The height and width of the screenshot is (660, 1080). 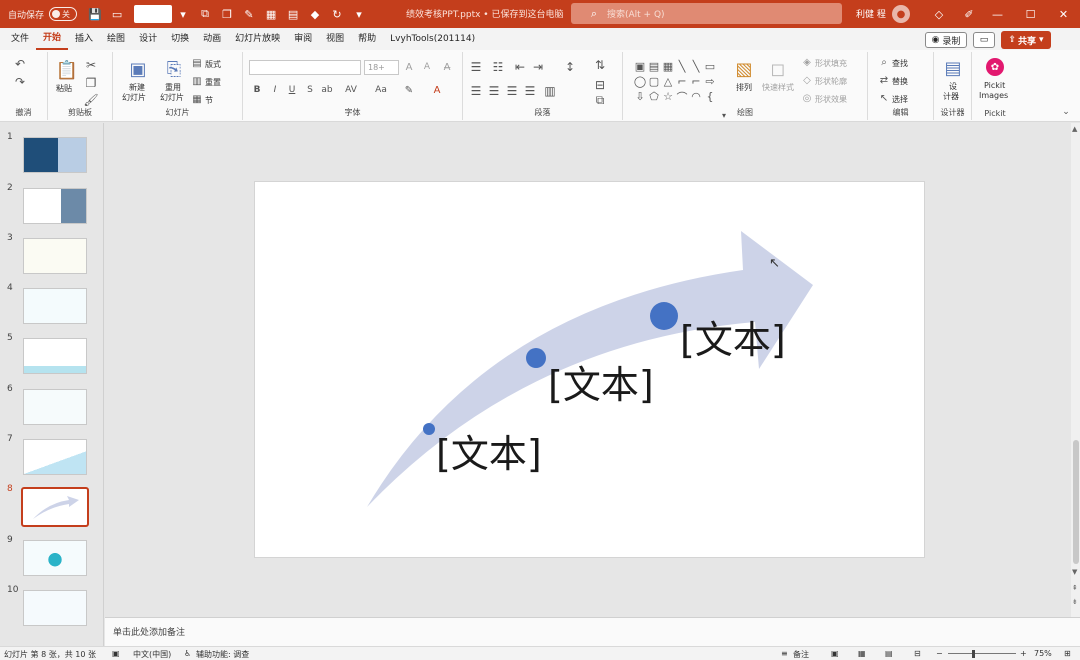 What do you see at coordinates (327, 90) in the screenshot?
I see `strikethrough-icon: ab` at bounding box center [327, 90].